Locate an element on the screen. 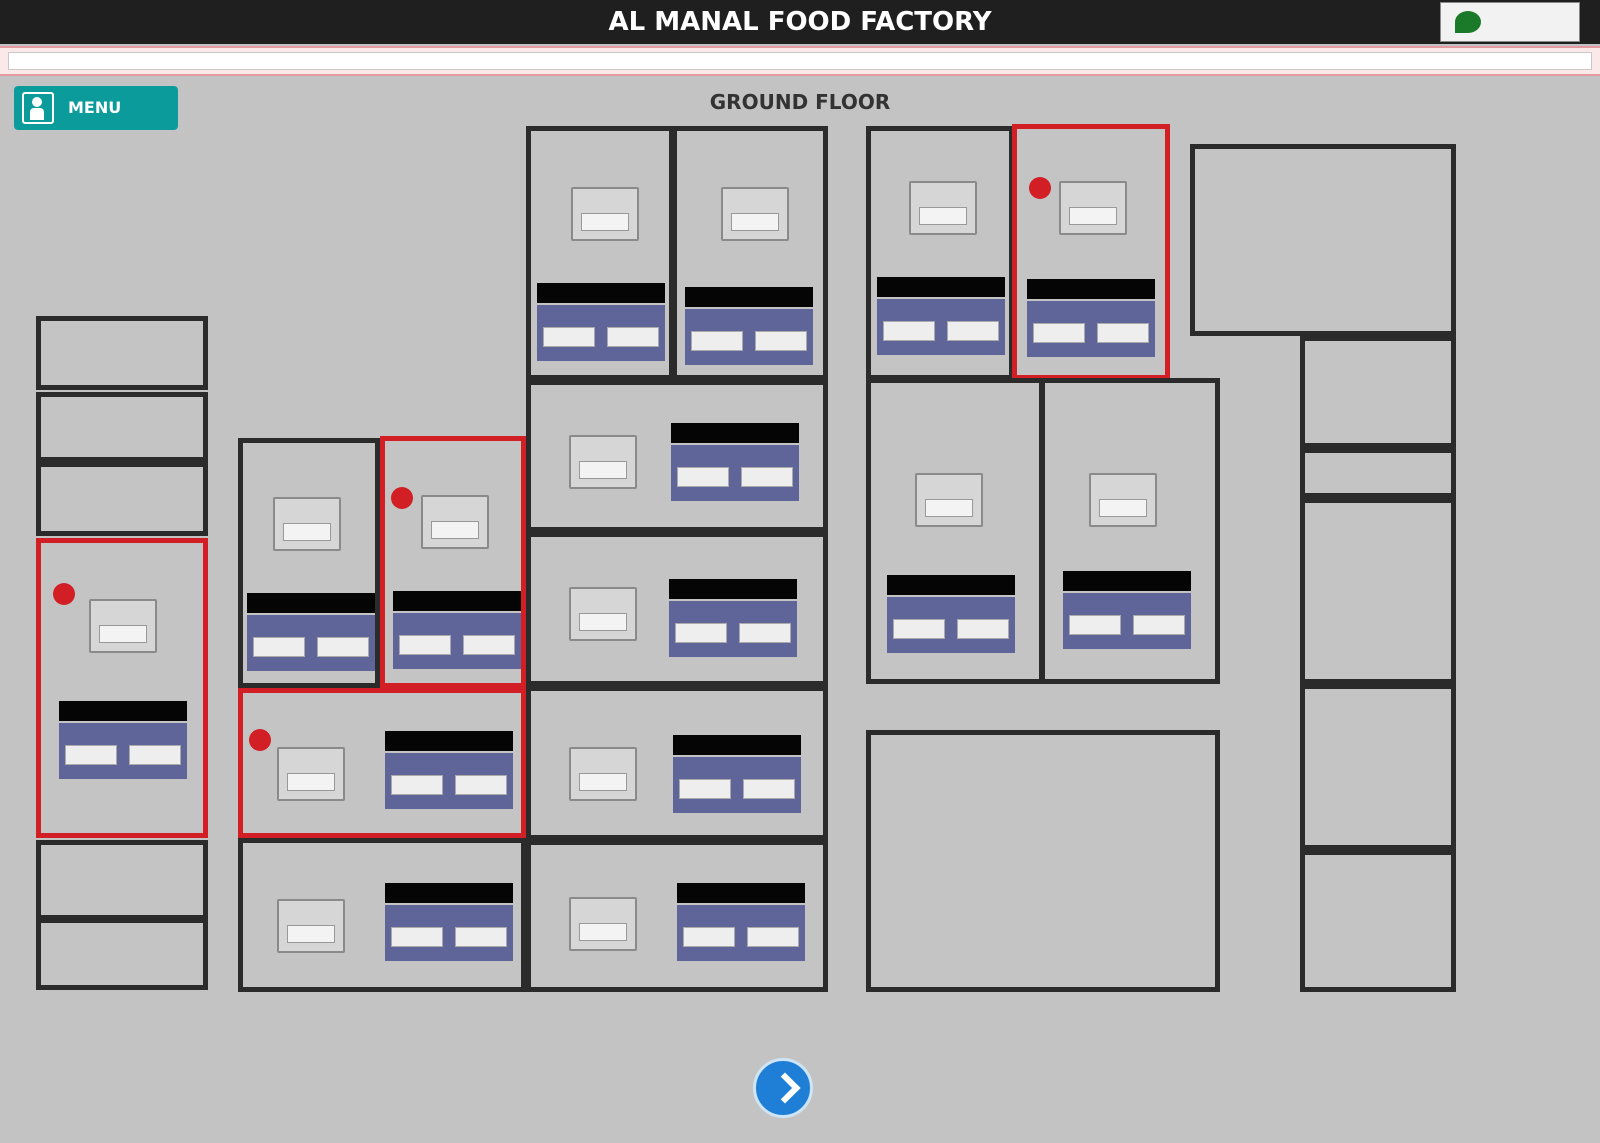 The width and height of the screenshot is (1600, 1143). alarm-message is located at coordinates (739, 61).